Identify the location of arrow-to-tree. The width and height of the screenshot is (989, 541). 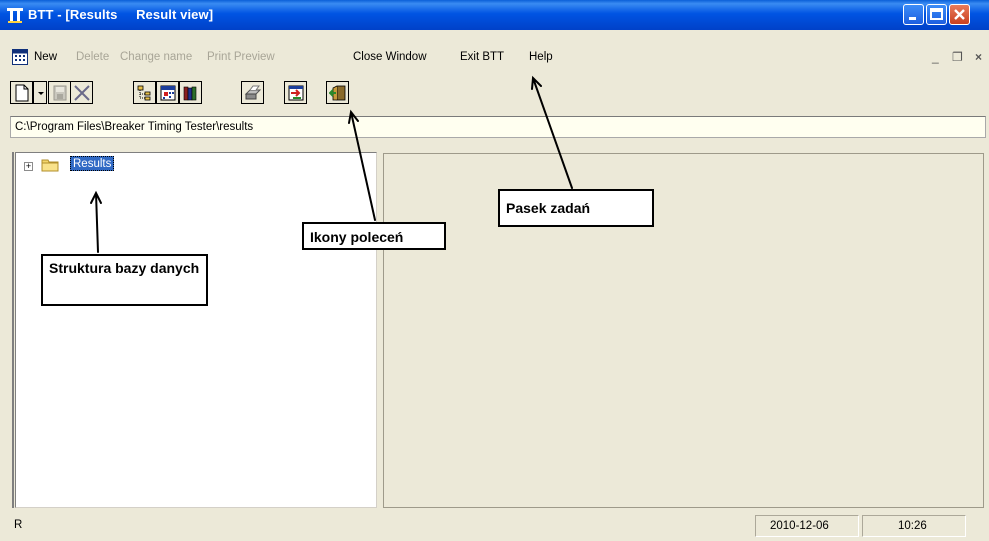
(96, 221).